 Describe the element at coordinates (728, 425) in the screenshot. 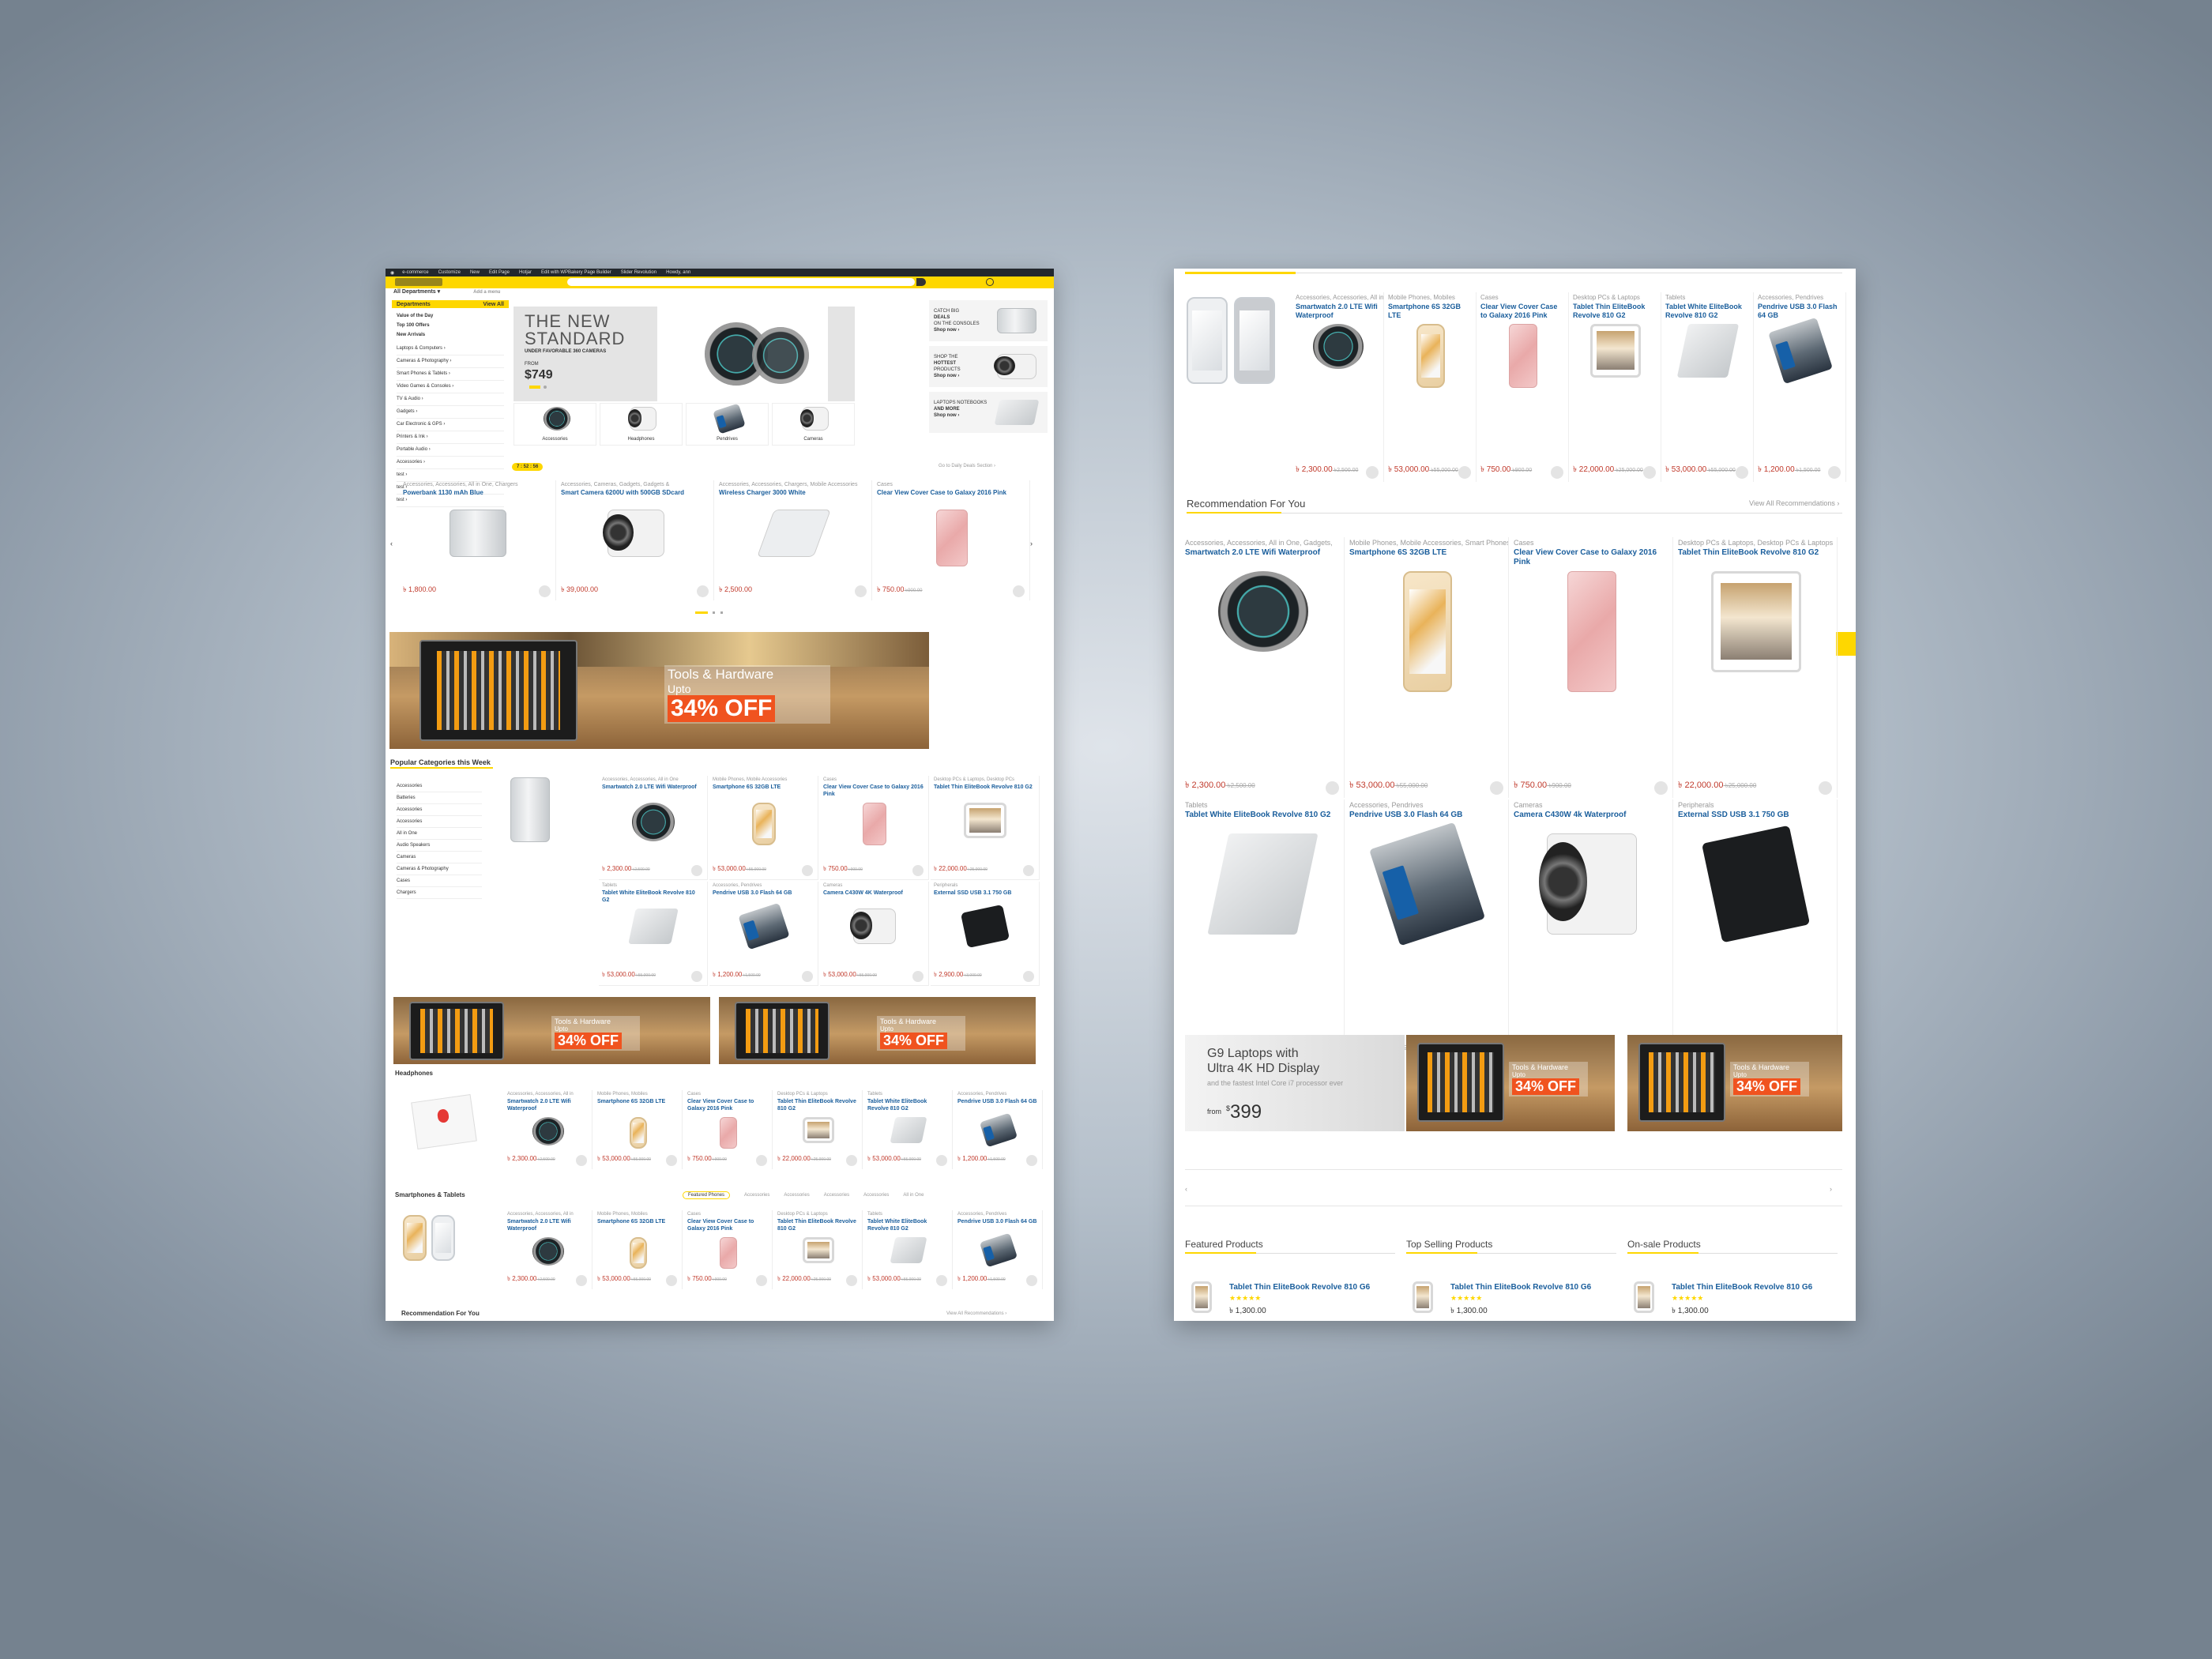

I see `category-tile: Pendrives` at that location.